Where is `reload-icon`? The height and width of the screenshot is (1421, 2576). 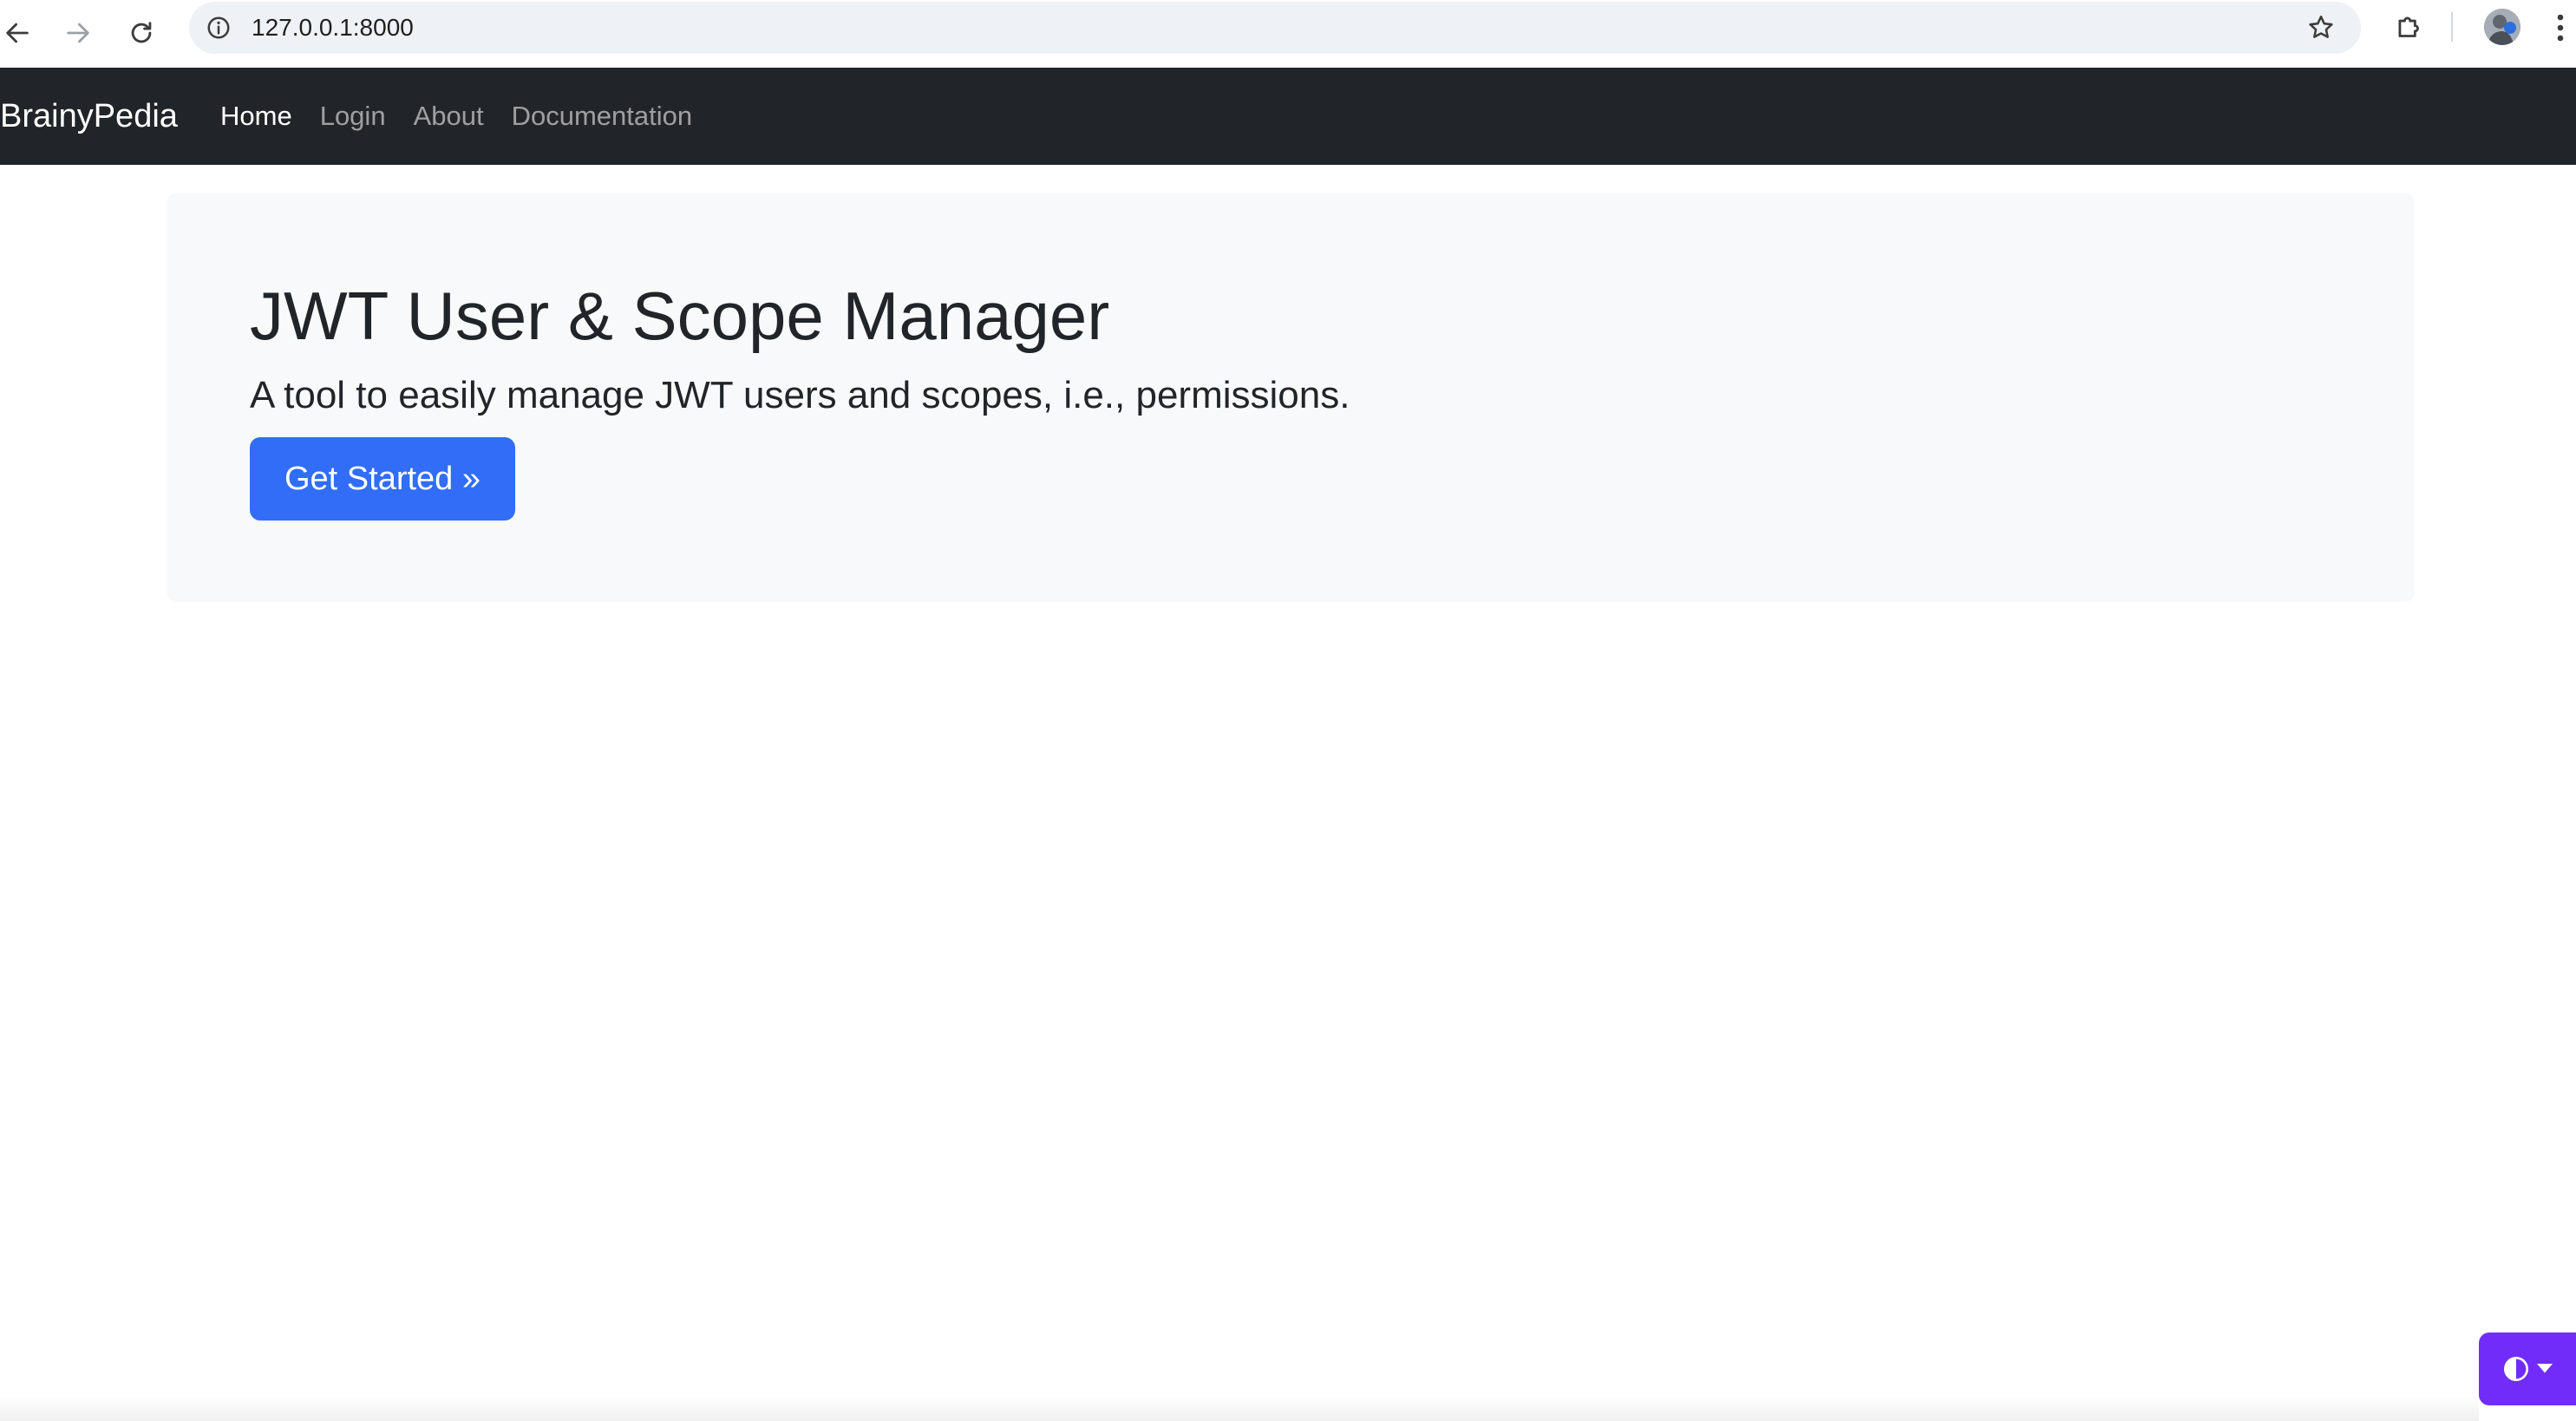
reload-icon is located at coordinates (141, 32).